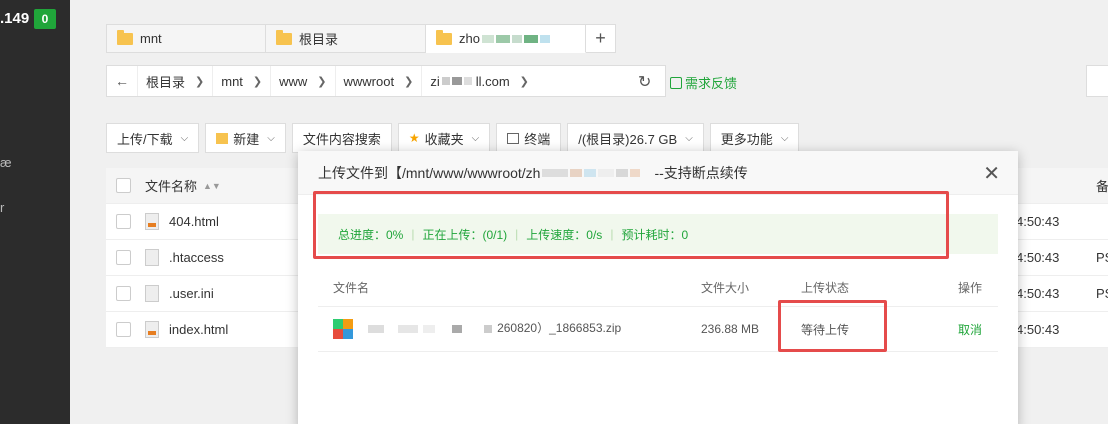 The height and width of the screenshot is (424, 1108). I want to click on disk-button: /(根目录)26.7 GB ⌵, so click(635, 138).